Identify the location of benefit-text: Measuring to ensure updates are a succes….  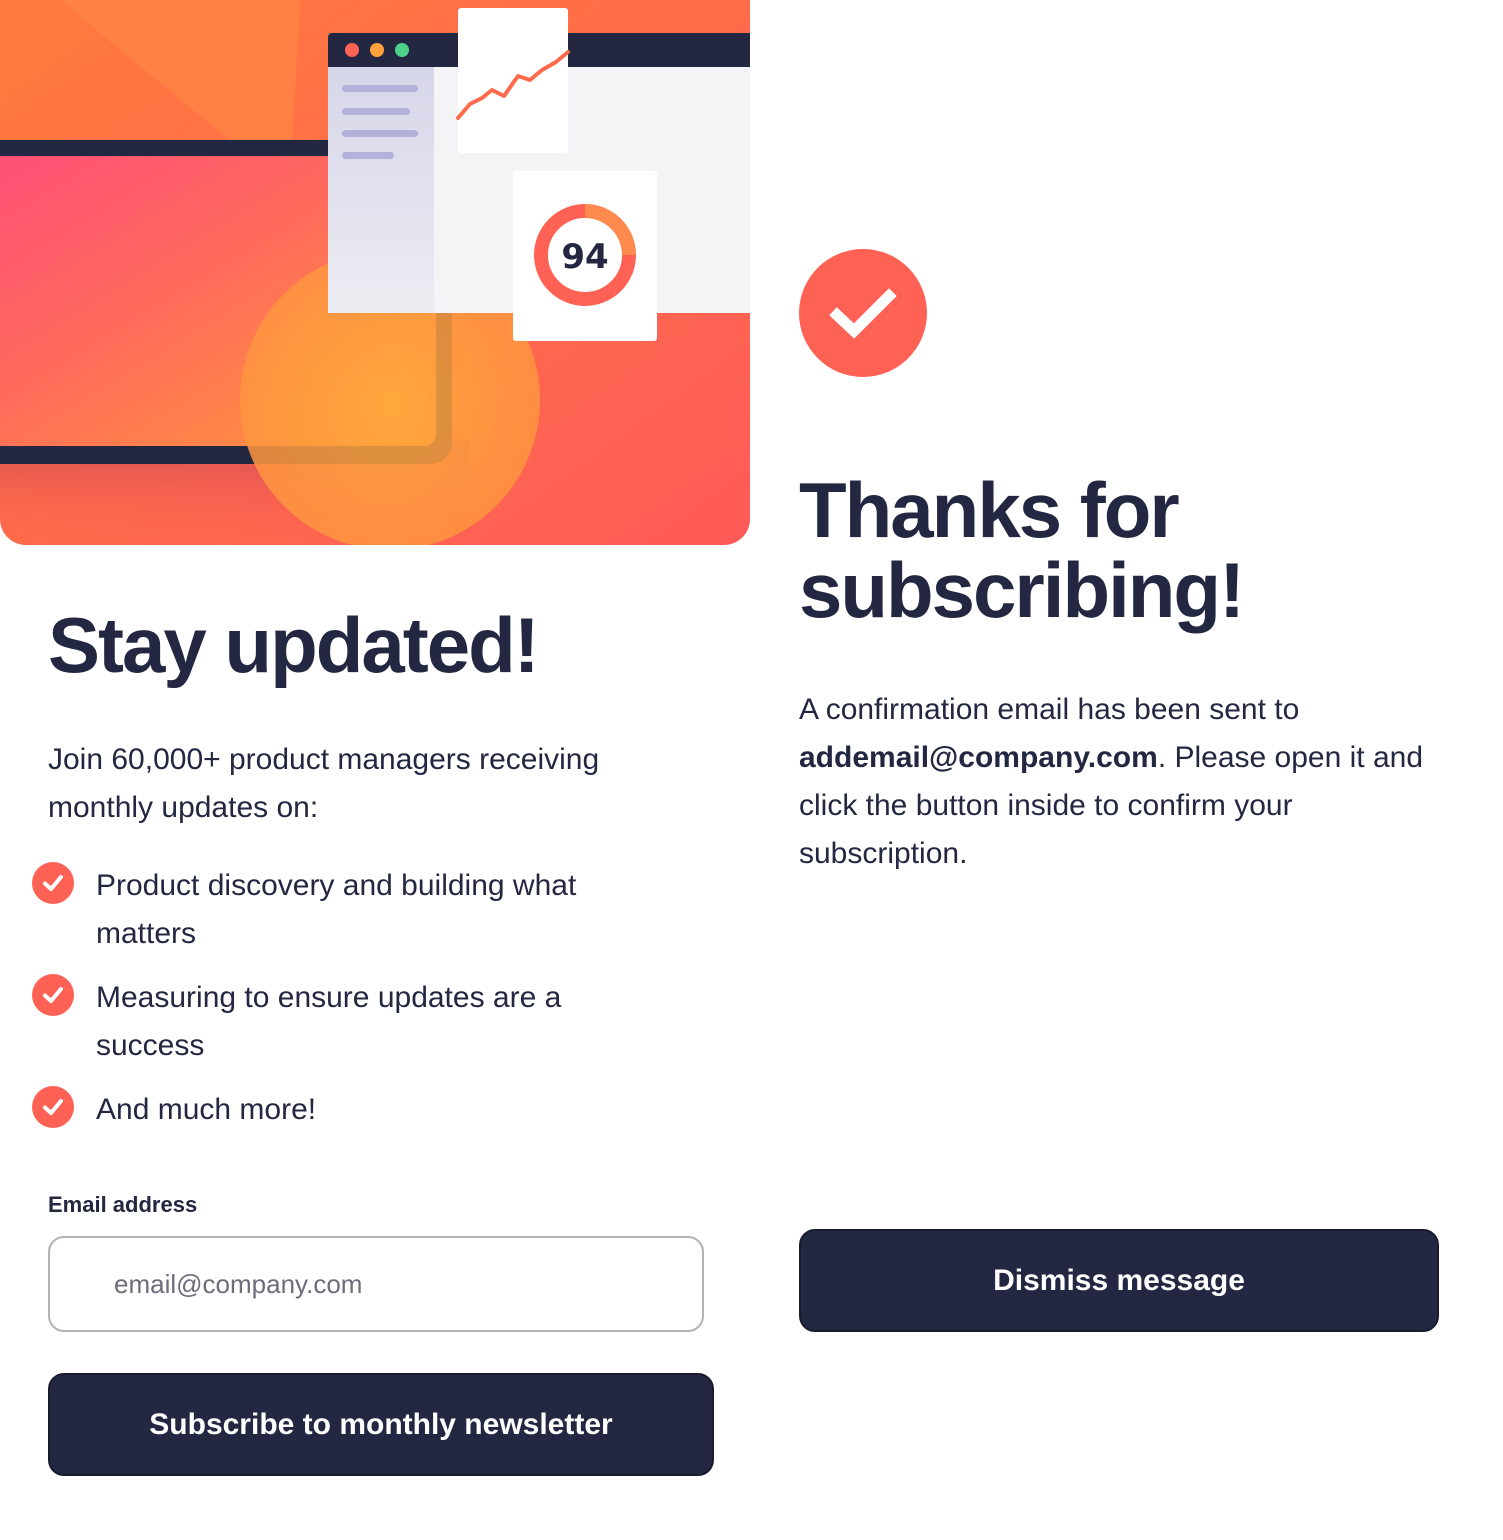
(329, 1021).